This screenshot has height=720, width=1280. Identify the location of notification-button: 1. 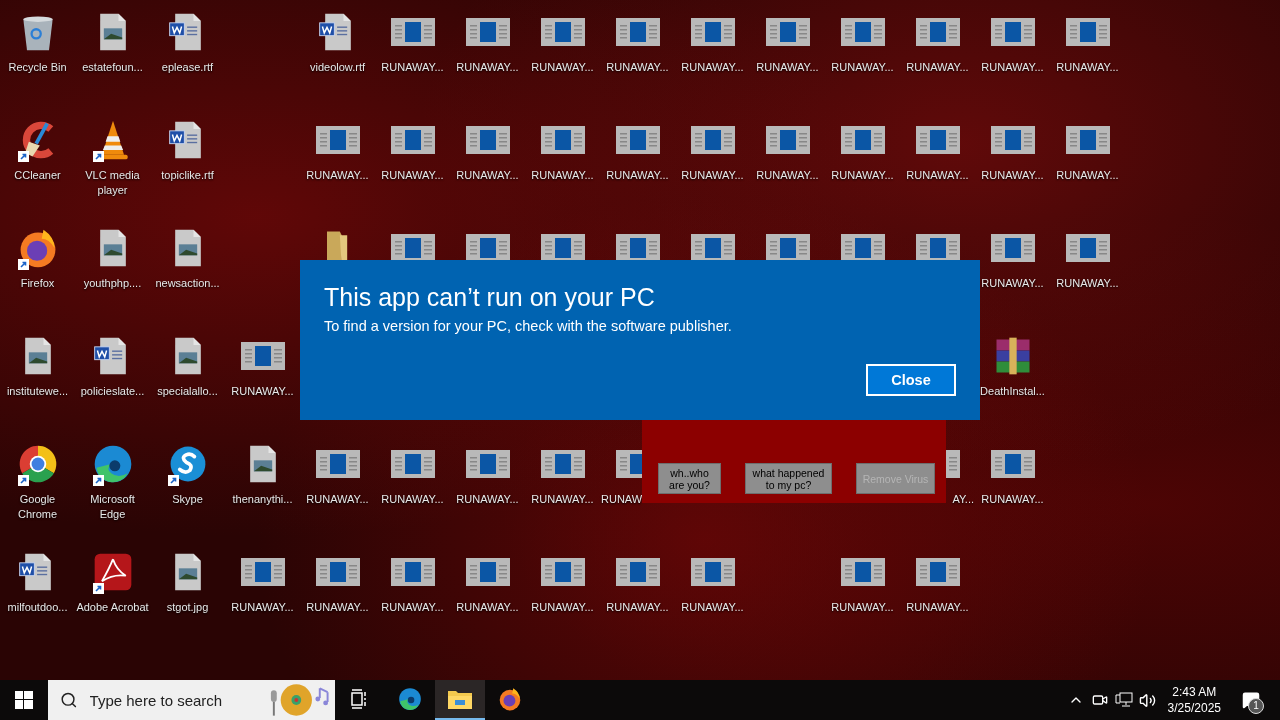
(1251, 700).